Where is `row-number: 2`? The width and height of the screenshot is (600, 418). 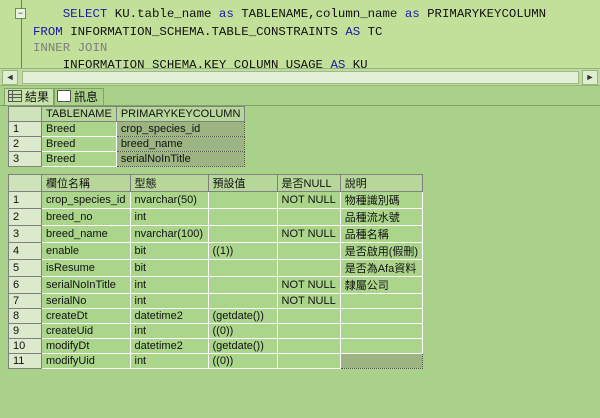 row-number: 2 is located at coordinates (25, 217).